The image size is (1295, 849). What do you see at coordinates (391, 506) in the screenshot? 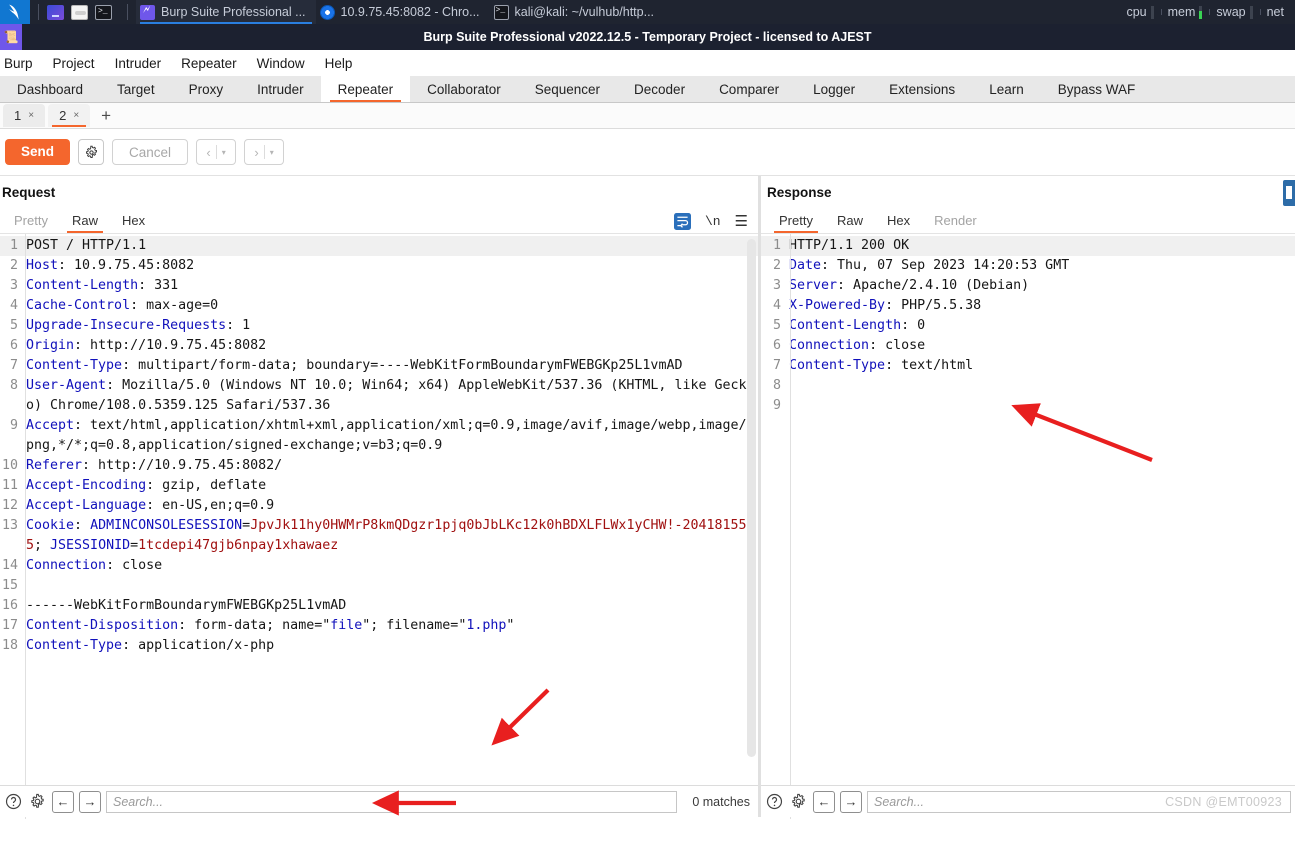
I see `line-content: Accept-Language: en-US,en;q=0.9` at bounding box center [391, 506].